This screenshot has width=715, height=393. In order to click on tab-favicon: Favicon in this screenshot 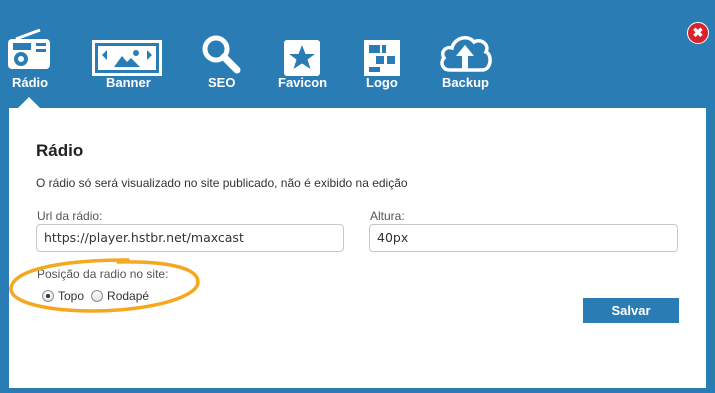, I will do `click(302, 54)`.